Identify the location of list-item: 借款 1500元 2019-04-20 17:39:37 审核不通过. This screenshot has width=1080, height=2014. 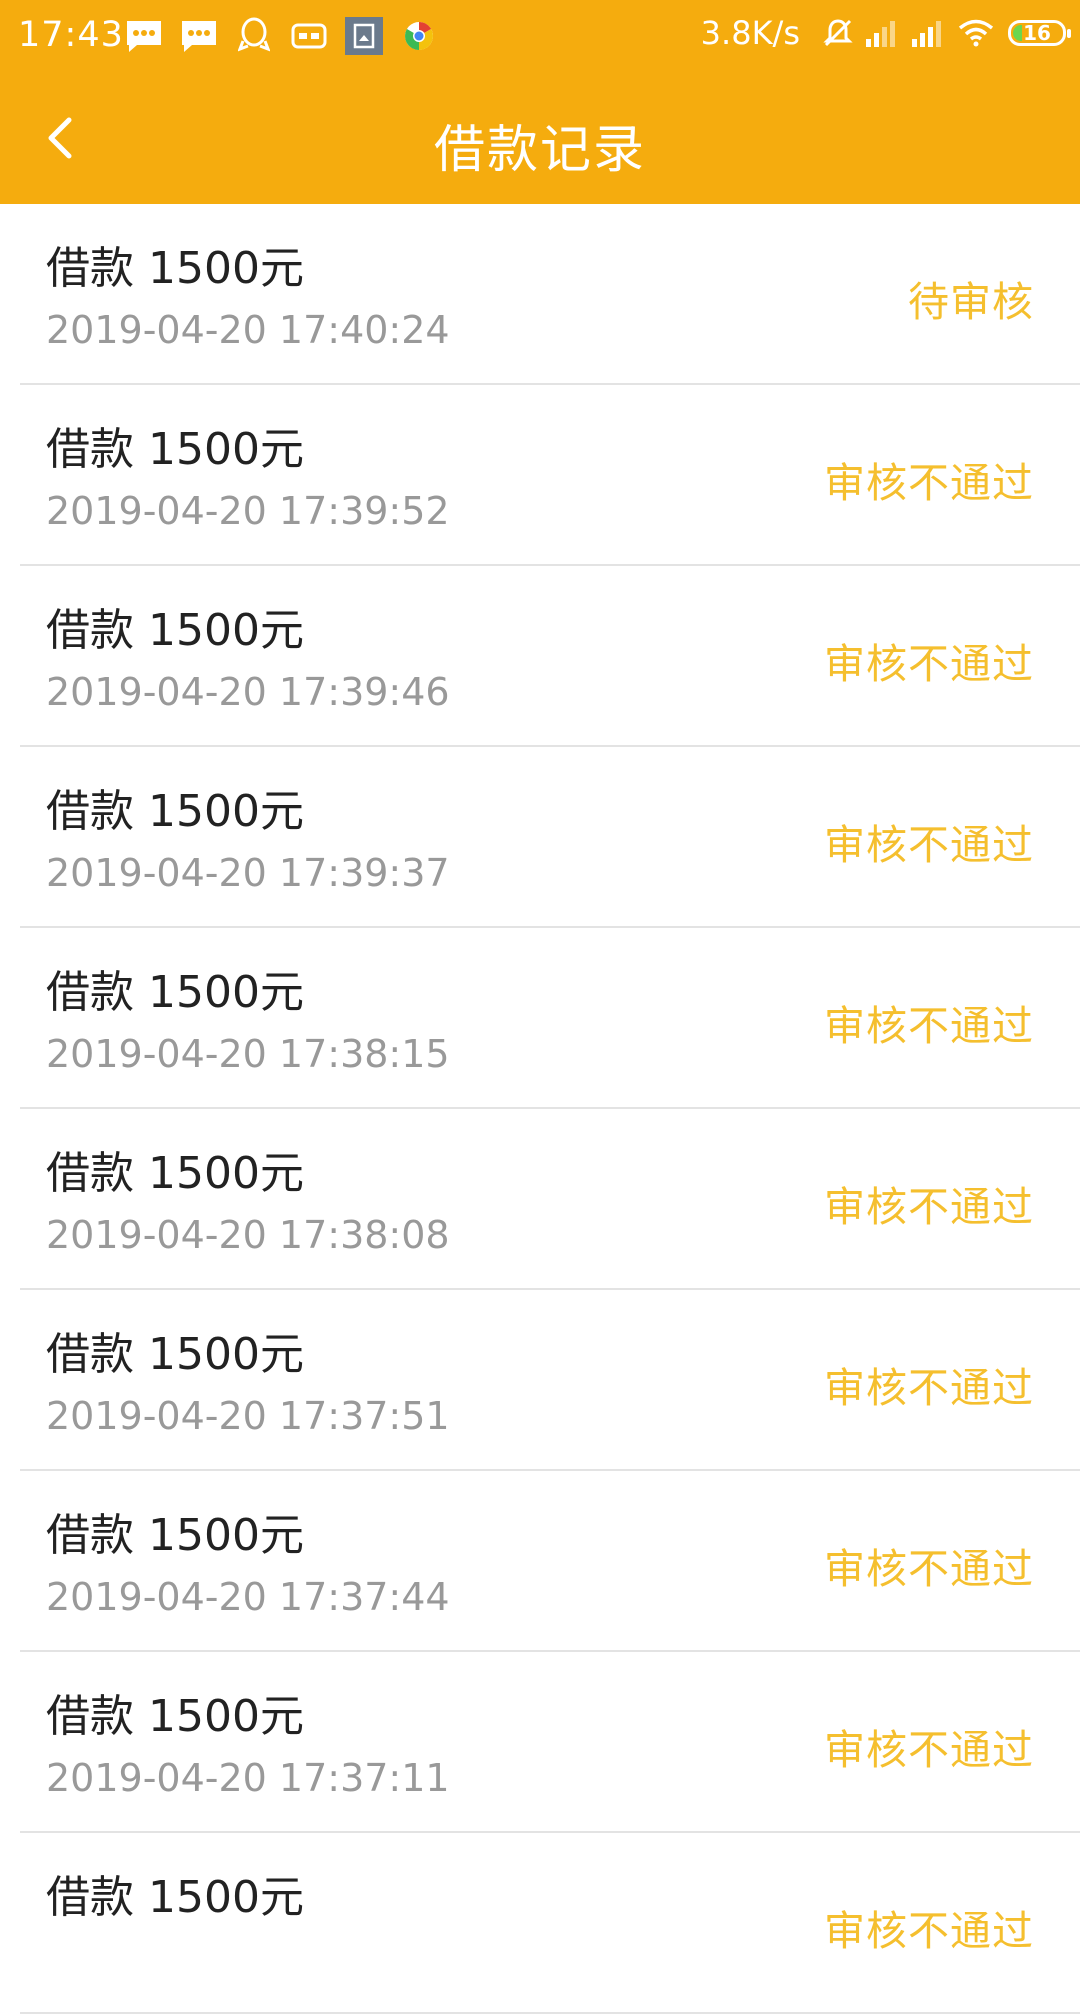
(550, 837).